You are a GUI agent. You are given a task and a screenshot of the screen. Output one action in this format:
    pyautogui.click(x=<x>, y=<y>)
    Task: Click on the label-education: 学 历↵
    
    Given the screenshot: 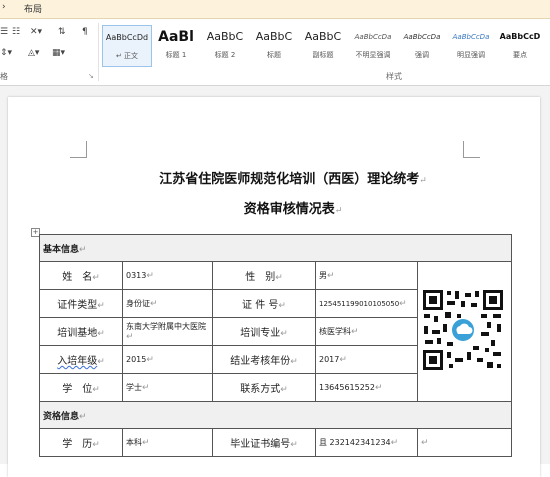 What is the action you would take?
    pyautogui.click(x=81, y=442)
    